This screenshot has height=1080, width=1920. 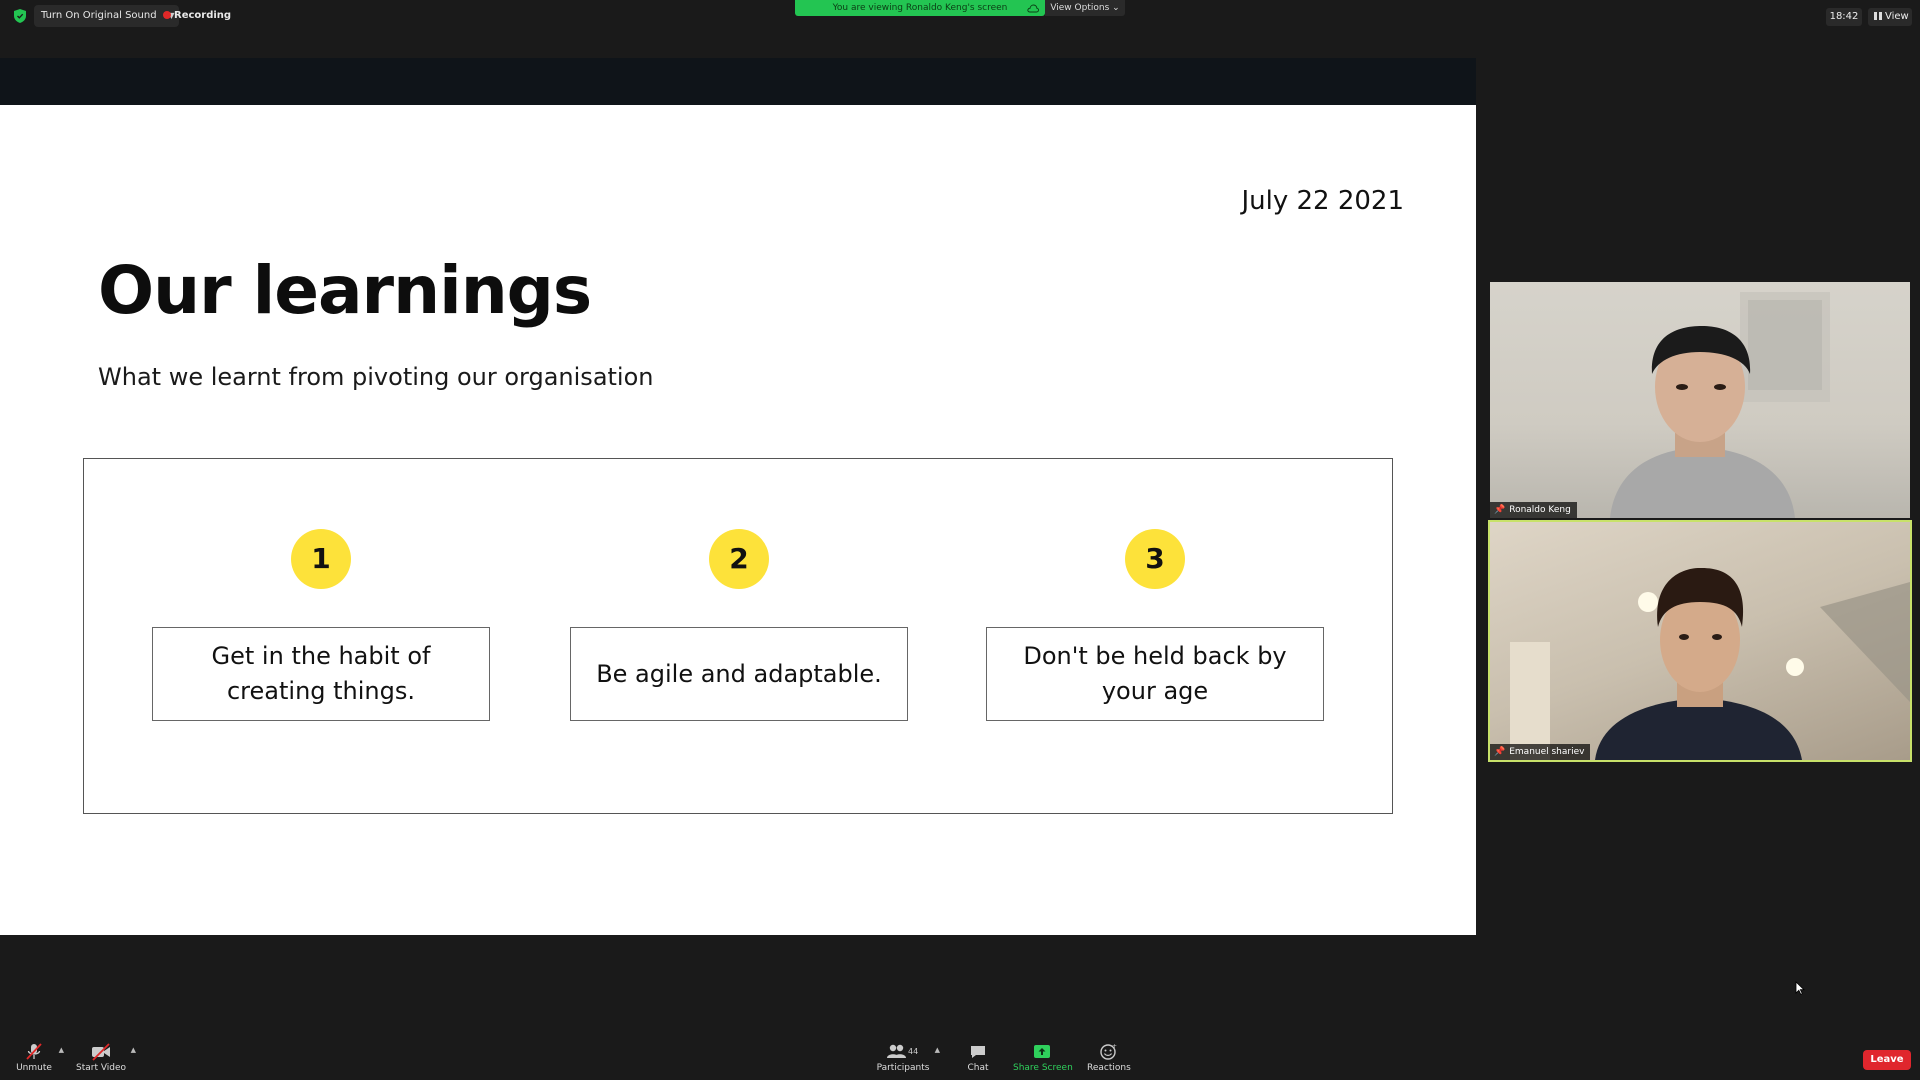 I want to click on number-badge: 3, so click(x=1155, y=559).